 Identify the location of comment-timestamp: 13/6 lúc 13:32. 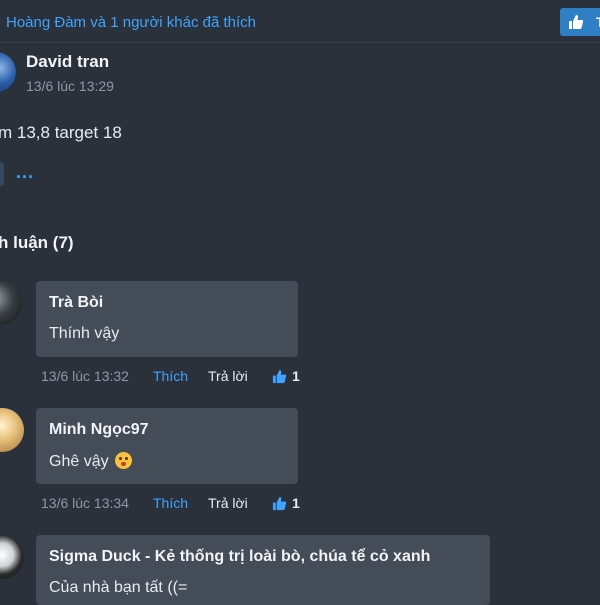
(85, 376).